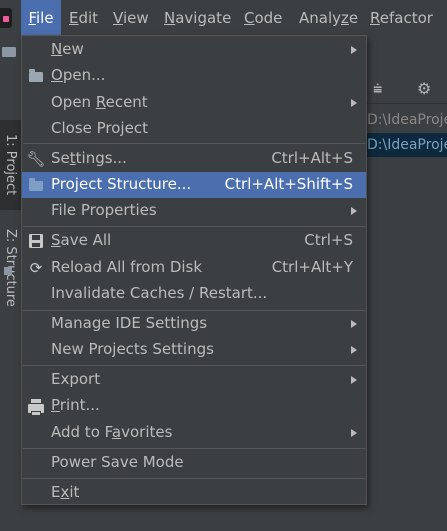 This screenshot has height=531, width=447. Describe the element at coordinates (118, 18) in the screenshot. I see `menu-view-mnemonic: V` at that location.